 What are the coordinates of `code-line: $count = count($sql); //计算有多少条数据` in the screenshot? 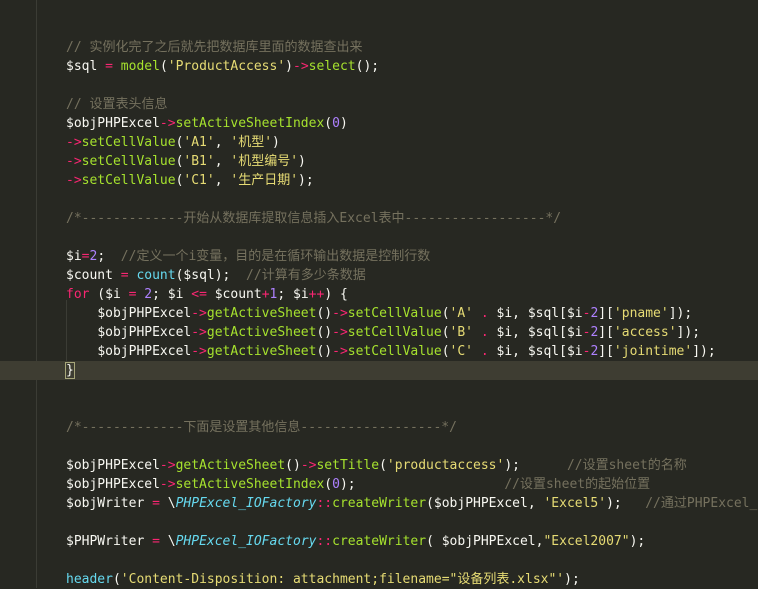 It's located at (379, 275).